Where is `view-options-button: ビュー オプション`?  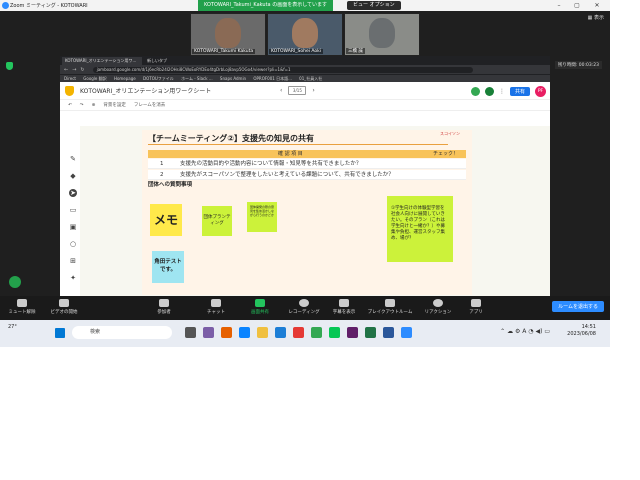 view-options-button: ビュー オプション is located at coordinates (374, 5).